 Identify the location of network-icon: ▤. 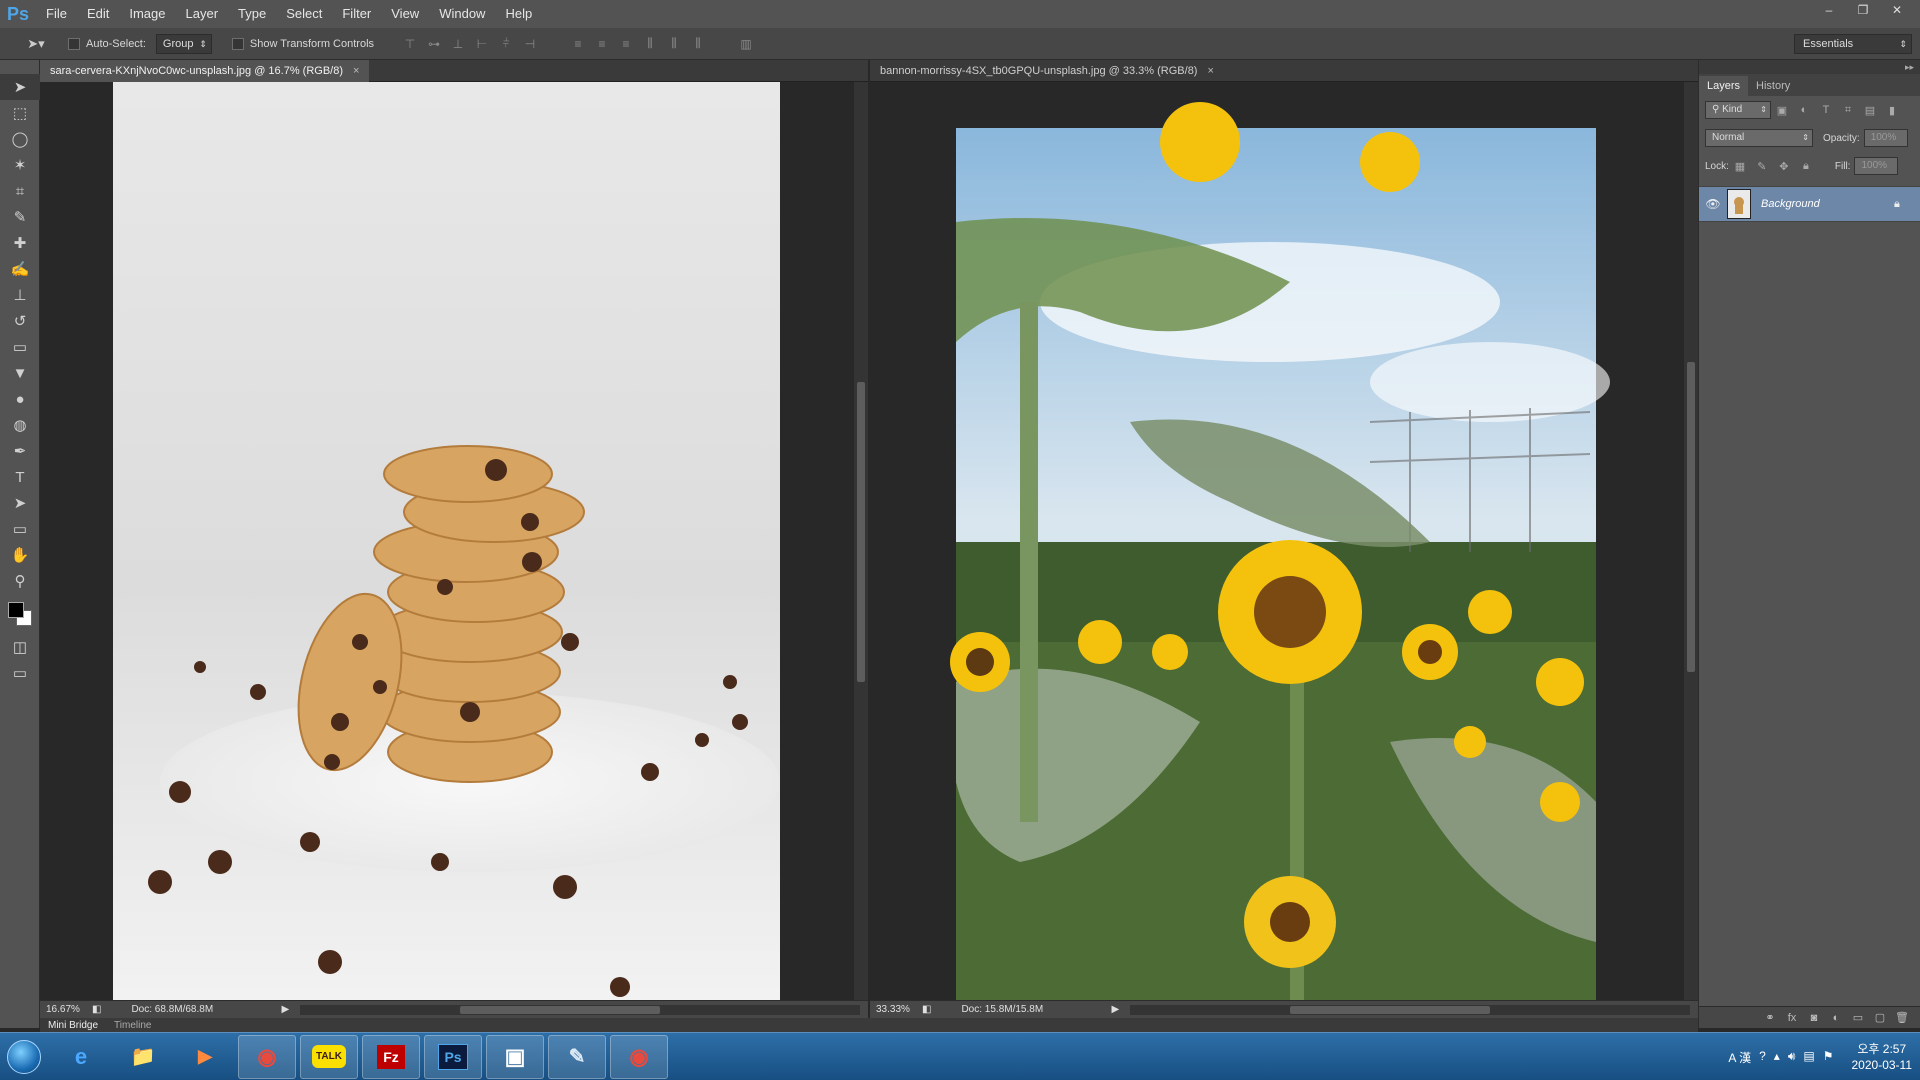
(1808, 1057).